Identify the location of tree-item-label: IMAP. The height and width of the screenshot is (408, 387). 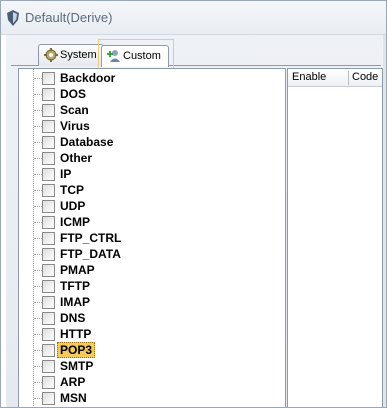
(75, 302).